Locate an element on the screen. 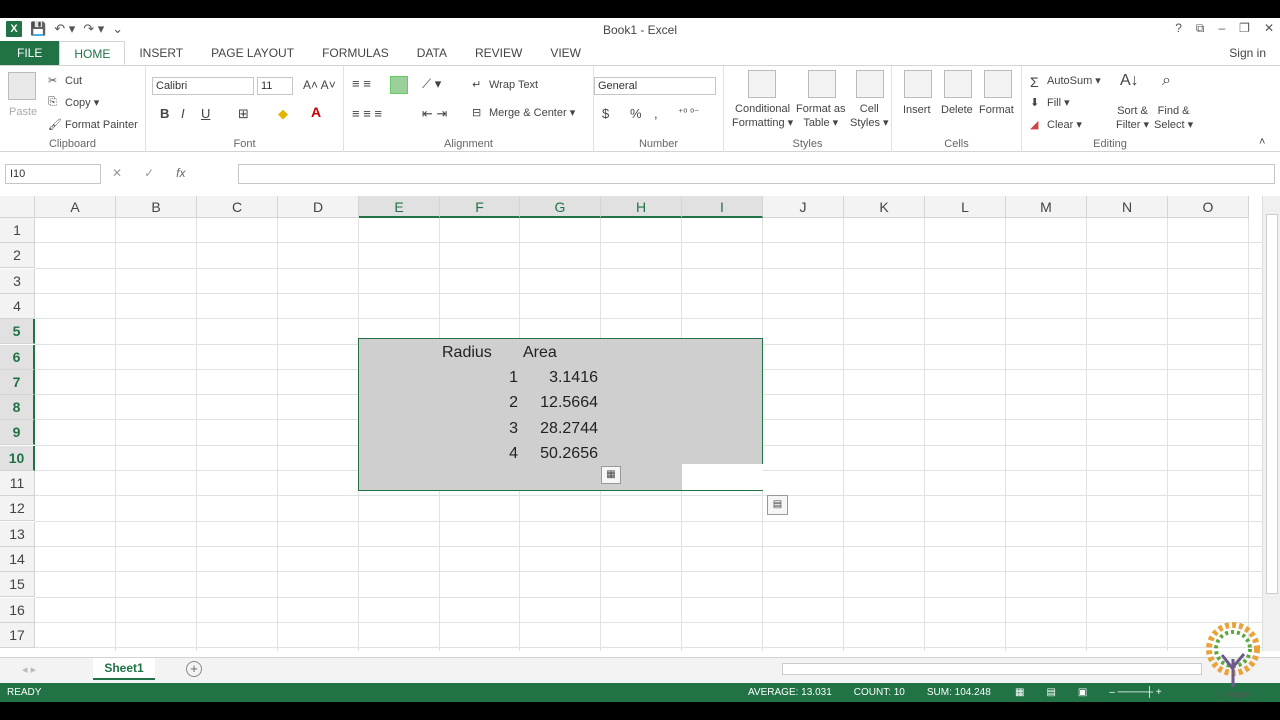 The height and width of the screenshot is (720, 1280). sort-filter-icon: A↓ is located at coordinates (1129, 81).